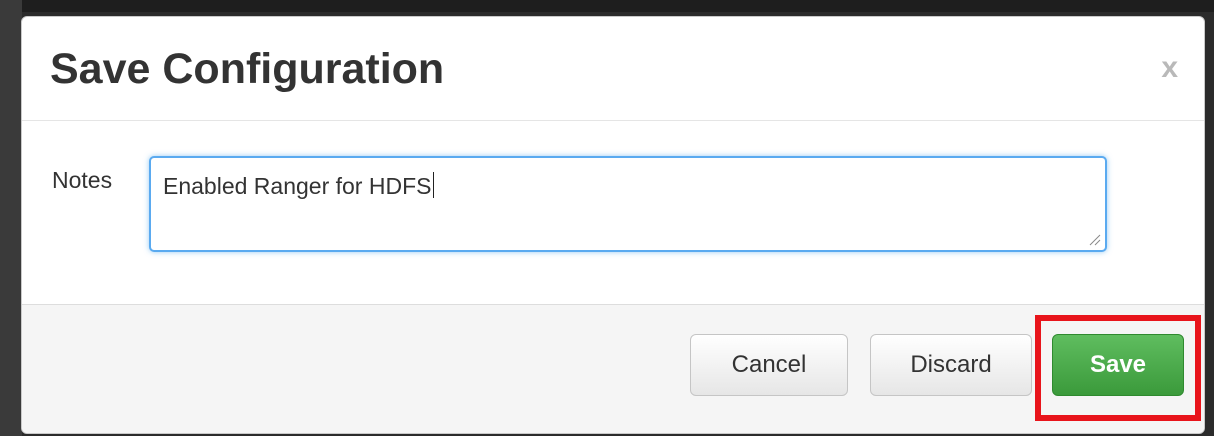 This screenshot has height=436, width=1214. What do you see at coordinates (11, 218) in the screenshot?
I see `backdrop-page-edge` at bounding box center [11, 218].